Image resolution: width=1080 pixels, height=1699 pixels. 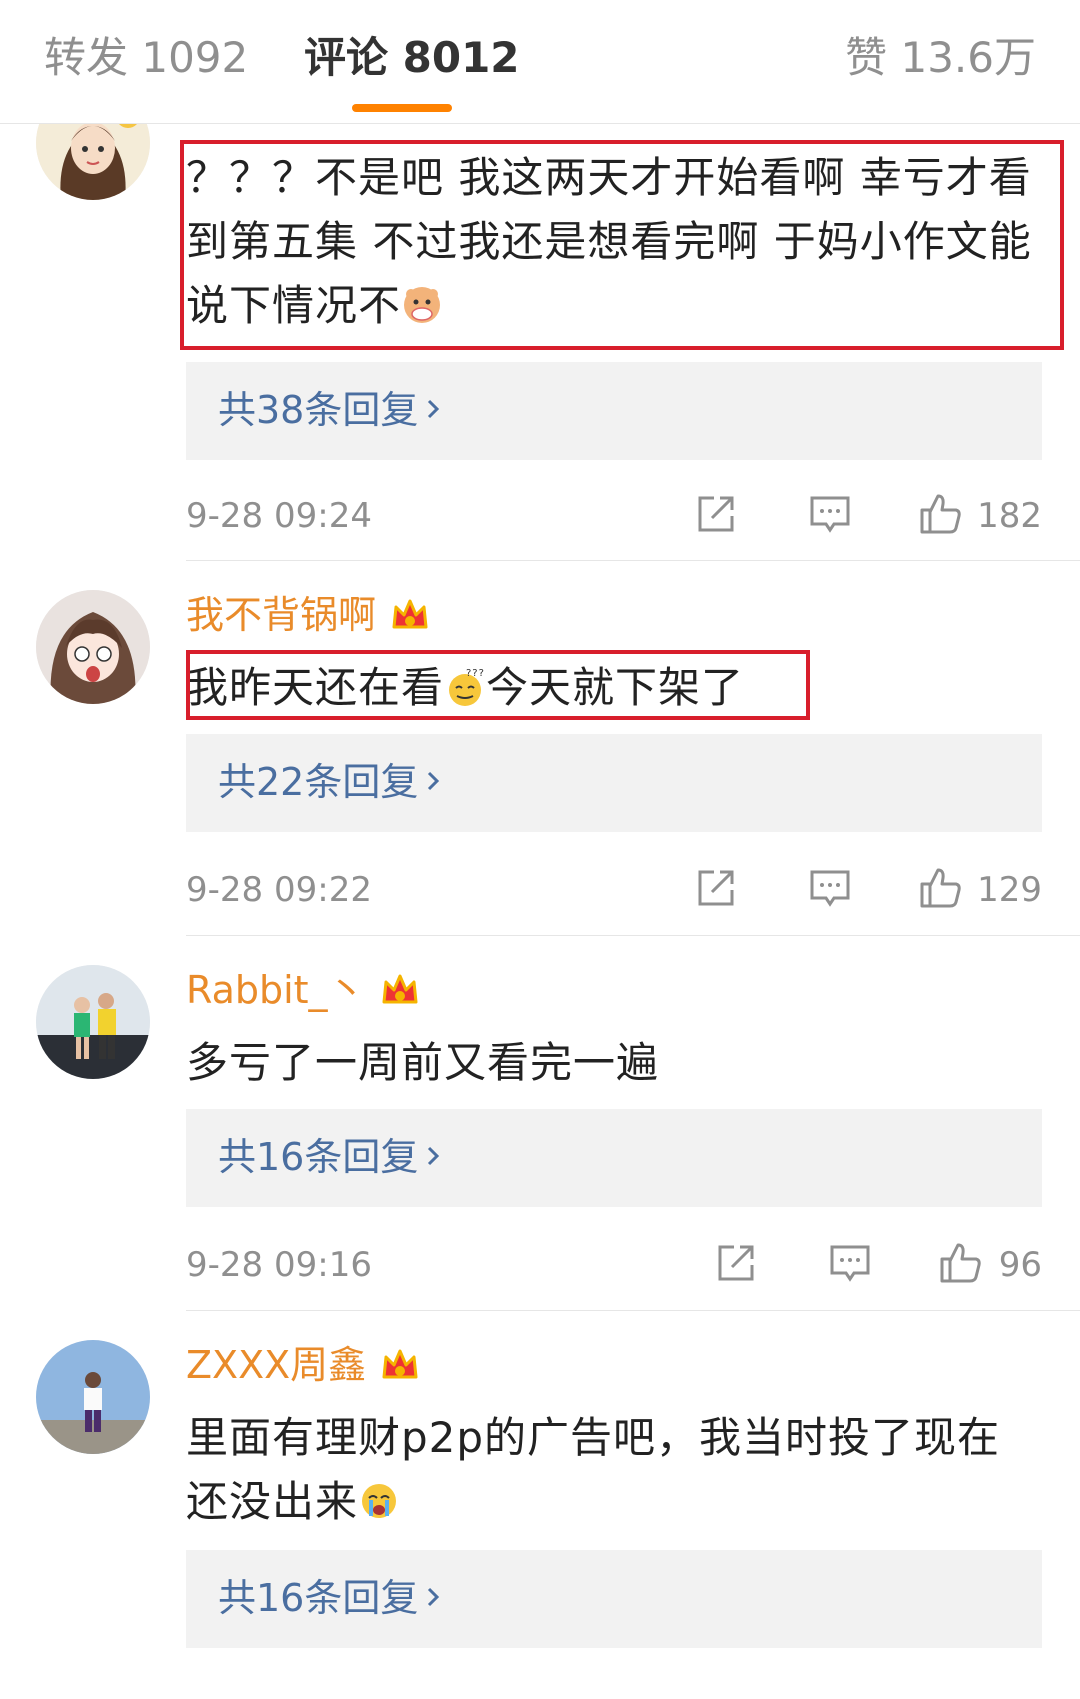 I want to click on like-count: 129, so click(x=1009, y=890).